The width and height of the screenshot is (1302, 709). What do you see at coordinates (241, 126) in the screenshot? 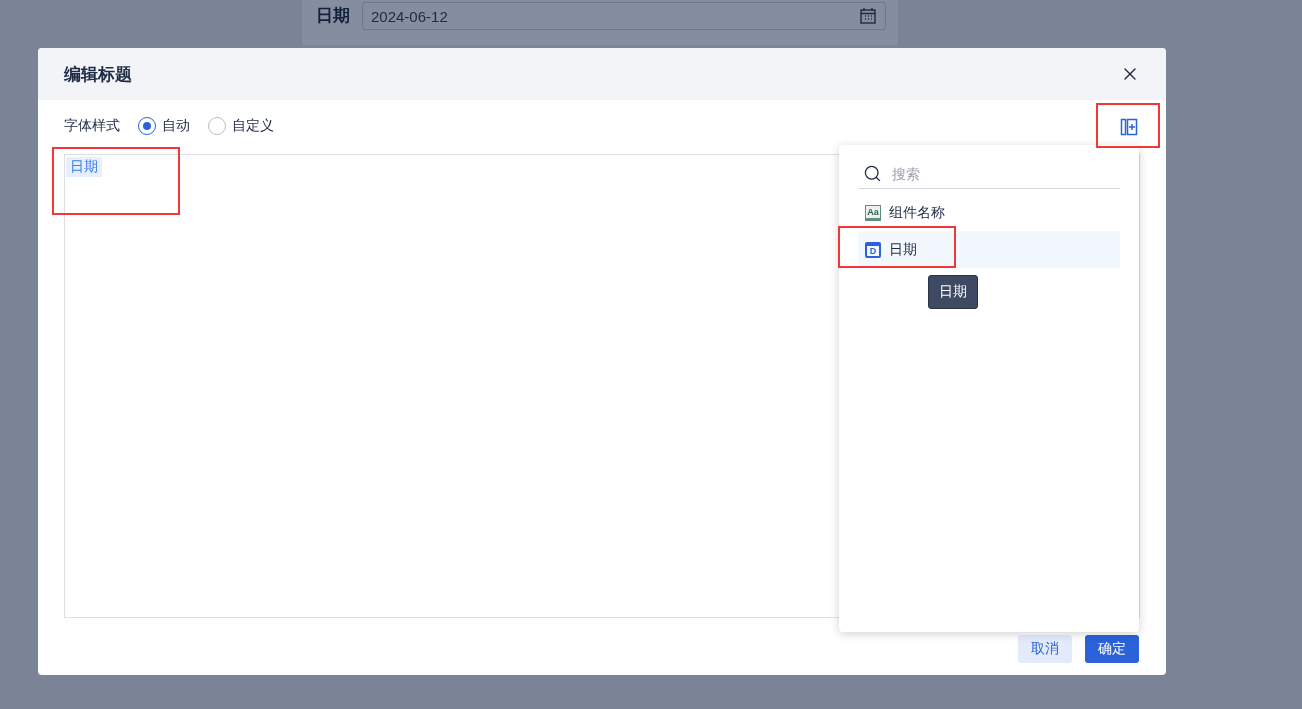
I see `radio-option: 自定义` at bounding box center [241, 126].